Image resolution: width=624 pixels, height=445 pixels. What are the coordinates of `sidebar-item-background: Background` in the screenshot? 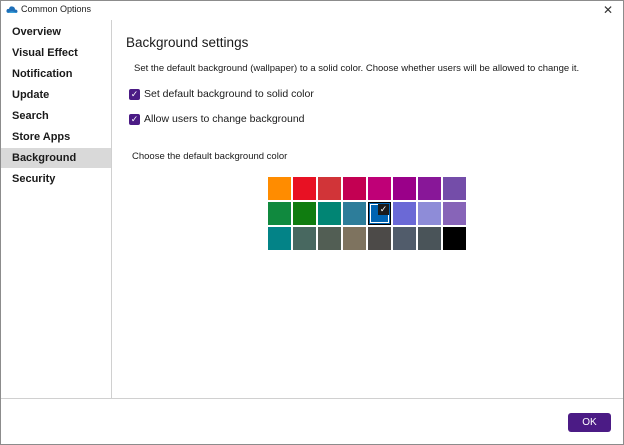 It's located at (56, 158).